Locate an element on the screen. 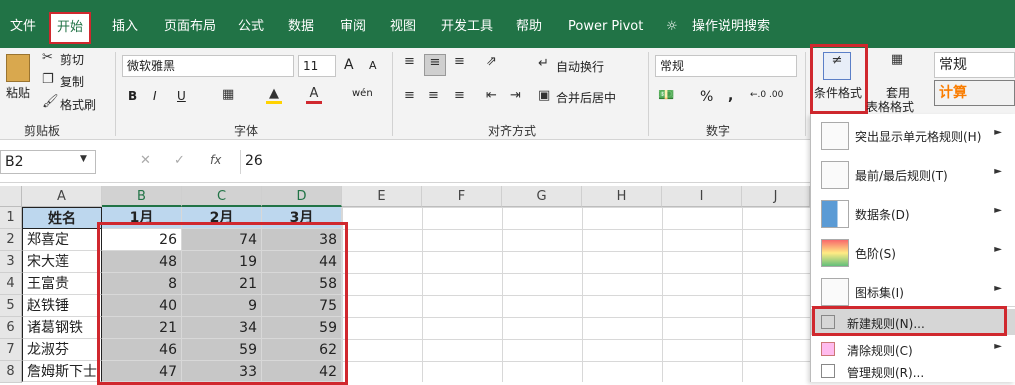 The width and height of the screenshot is (1015, 385). row-header-7: 7 is located at coordinates (11, 350).